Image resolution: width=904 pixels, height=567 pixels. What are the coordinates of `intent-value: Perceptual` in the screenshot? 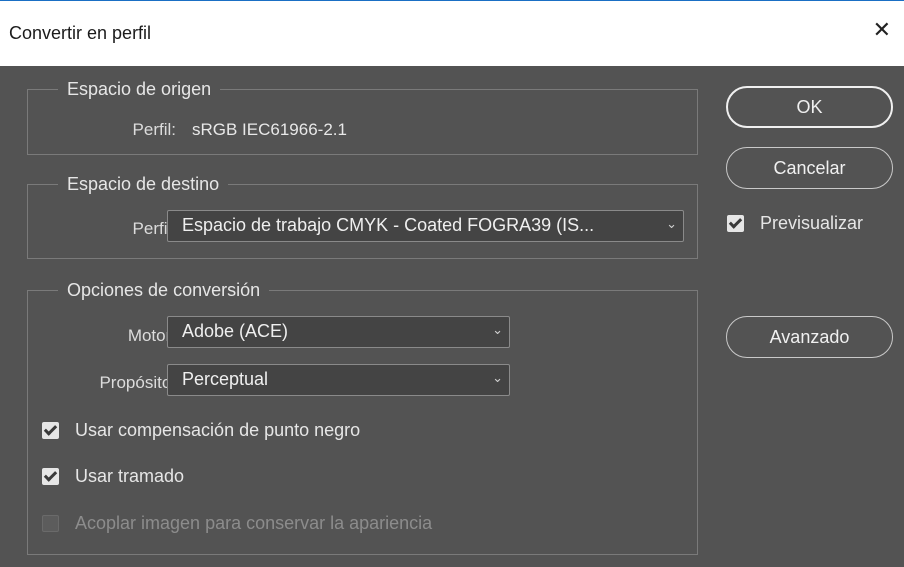 It's located at (225, 379).